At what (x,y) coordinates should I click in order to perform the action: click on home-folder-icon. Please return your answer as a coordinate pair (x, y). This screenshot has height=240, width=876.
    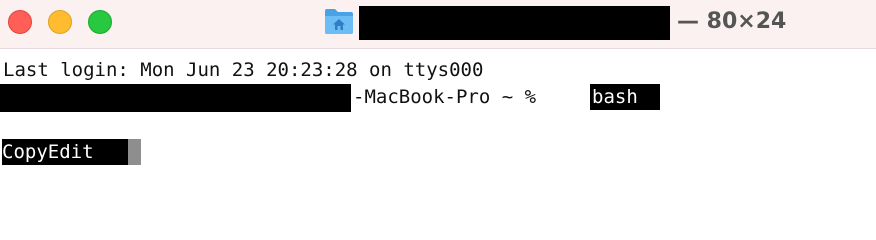
    Looking at the image, I should click on (339, 21).